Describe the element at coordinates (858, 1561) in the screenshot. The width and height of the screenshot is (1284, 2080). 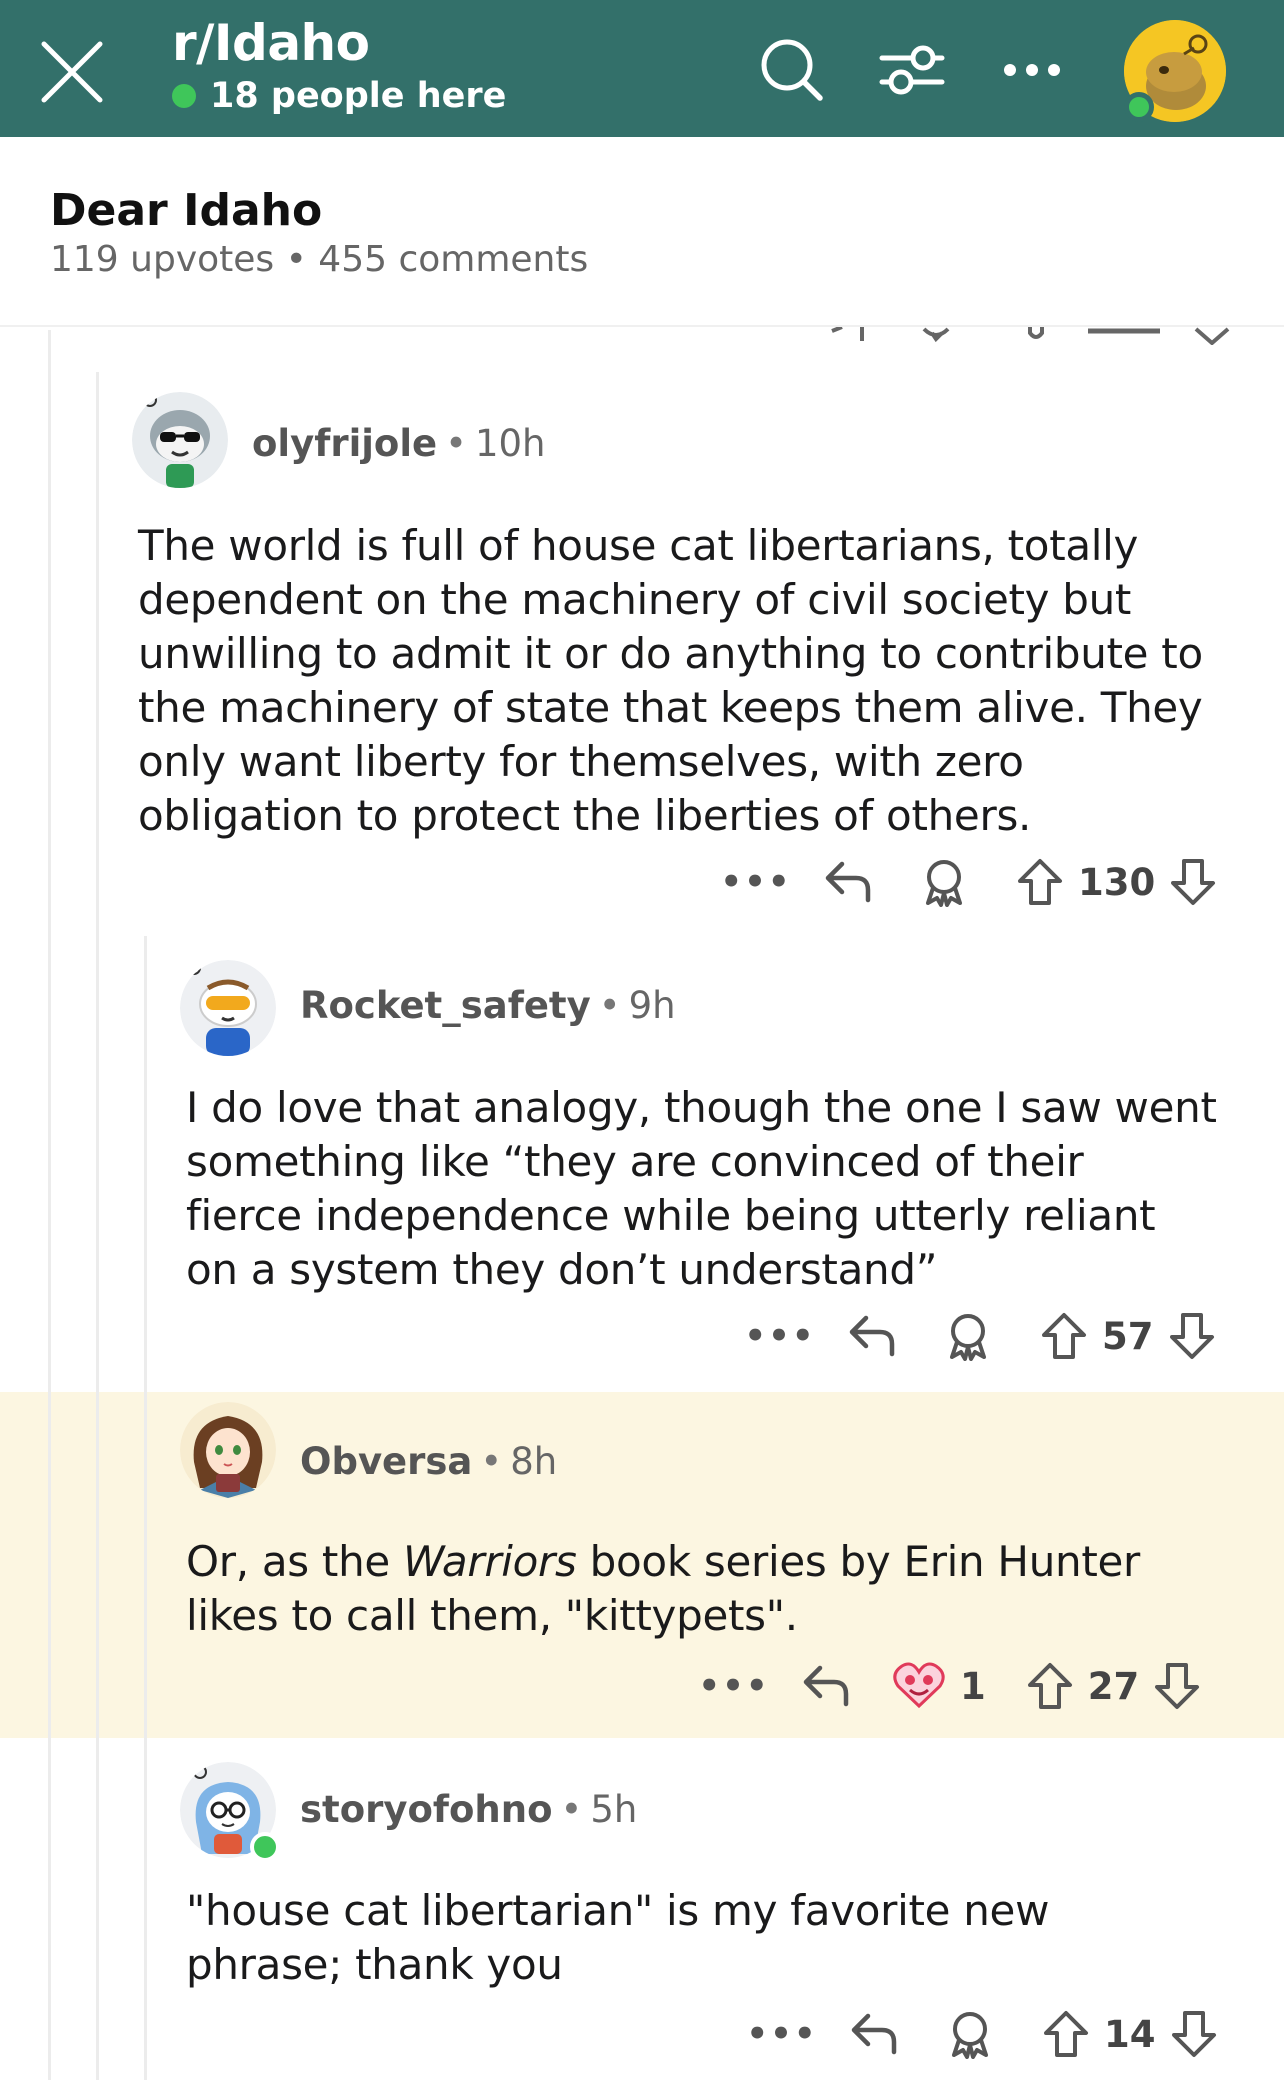
I see `comment-text: book series by Erin Hunter` at that location.